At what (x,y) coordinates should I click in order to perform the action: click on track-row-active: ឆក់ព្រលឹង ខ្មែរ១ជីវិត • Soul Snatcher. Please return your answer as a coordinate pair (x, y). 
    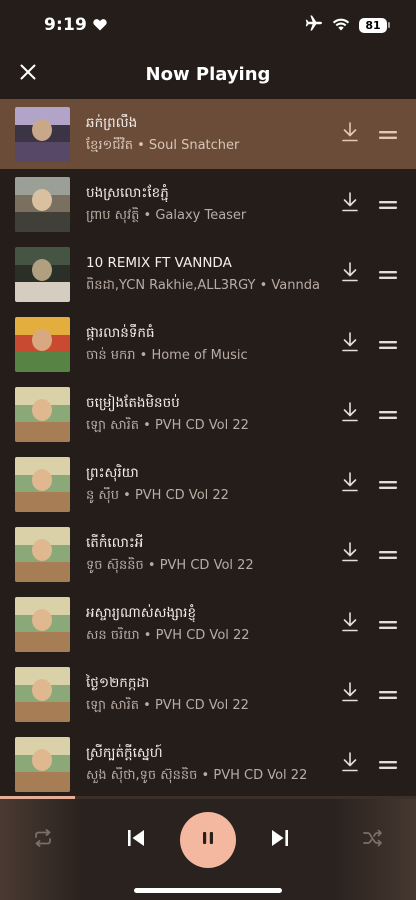
    Looking at the image, I should click on (208, 134).